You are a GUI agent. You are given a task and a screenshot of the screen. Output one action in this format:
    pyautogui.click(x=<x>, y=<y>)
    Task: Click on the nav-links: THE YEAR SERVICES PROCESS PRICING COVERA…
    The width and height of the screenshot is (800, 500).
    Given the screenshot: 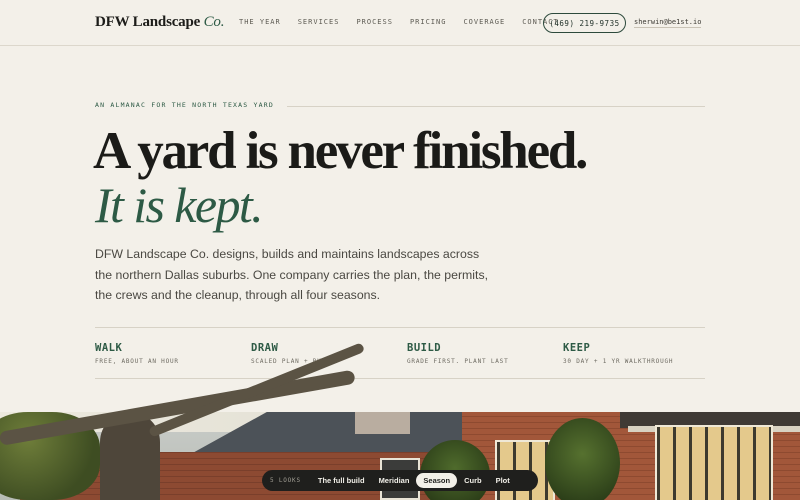 What is the action you would take?
    pyautogui.click(x=407, y=22)
    